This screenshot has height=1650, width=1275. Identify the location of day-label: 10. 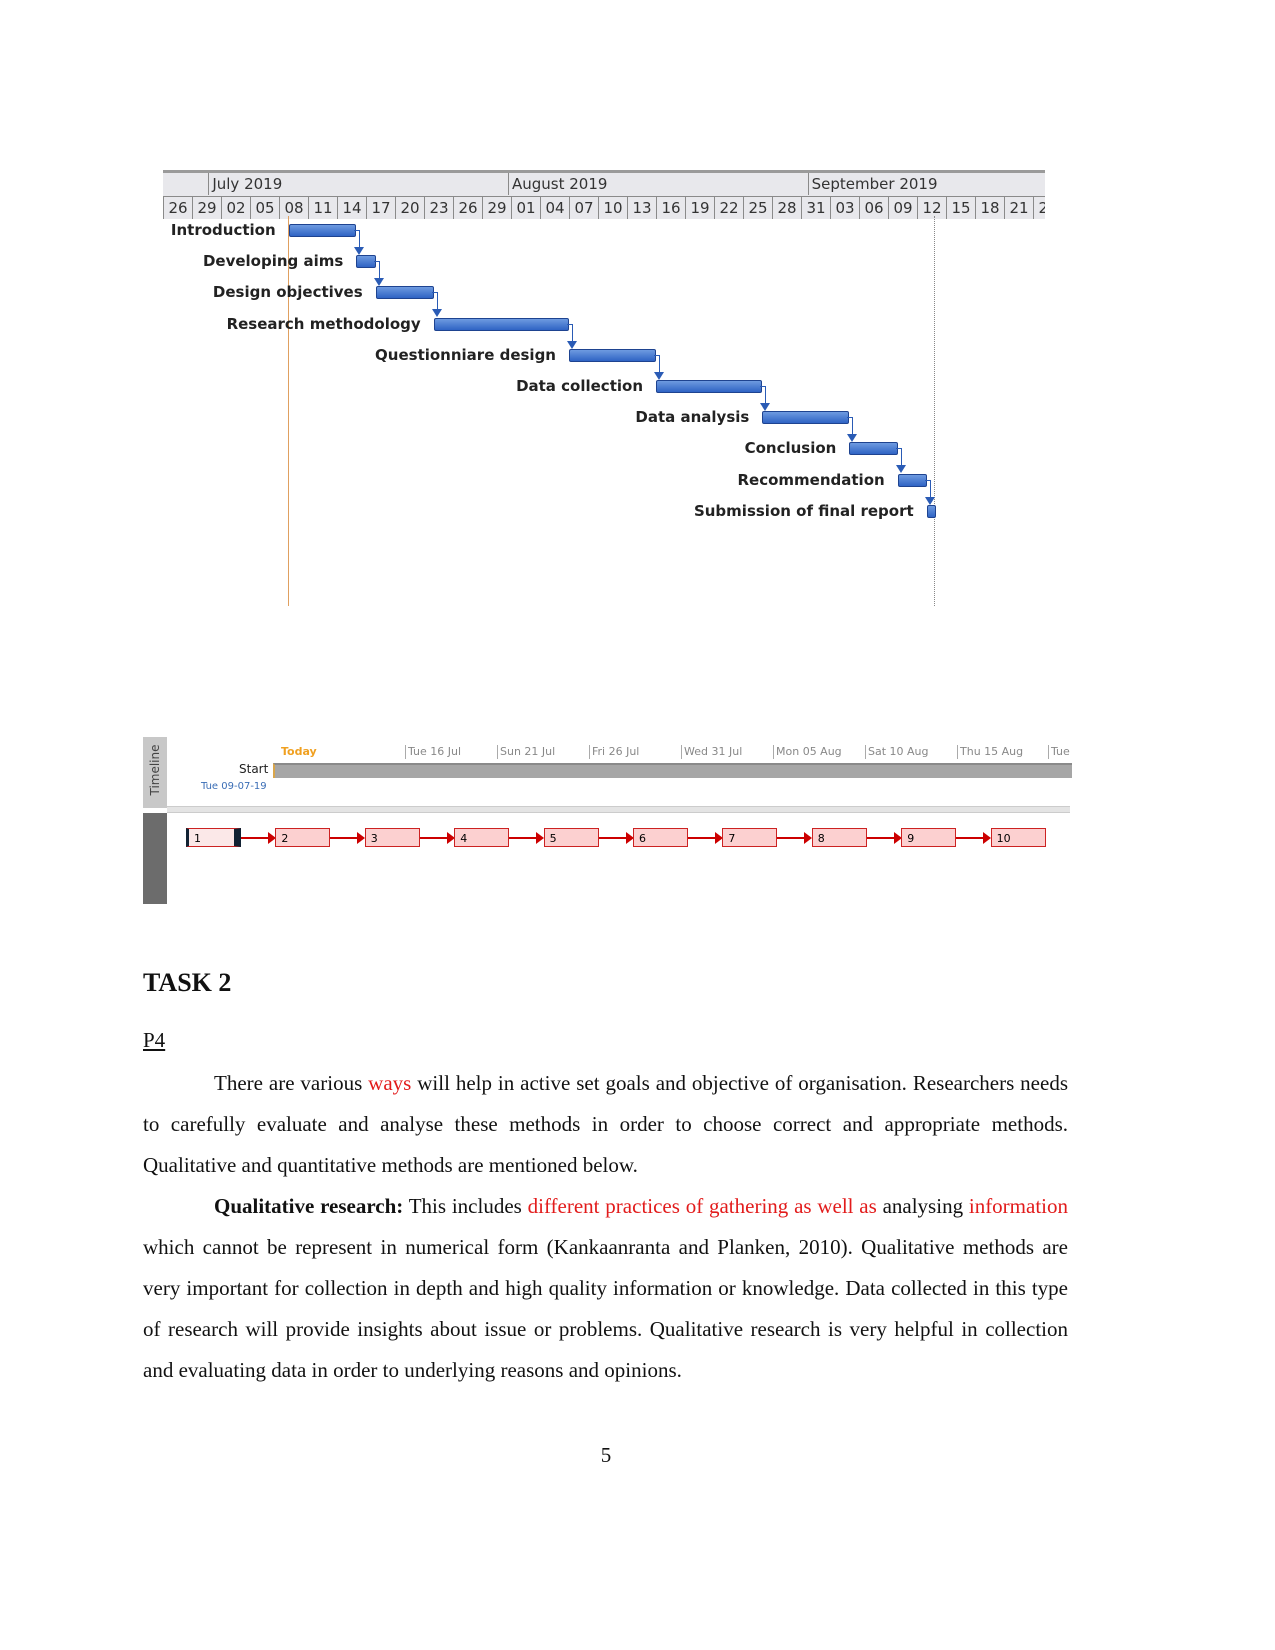
(612, 207).